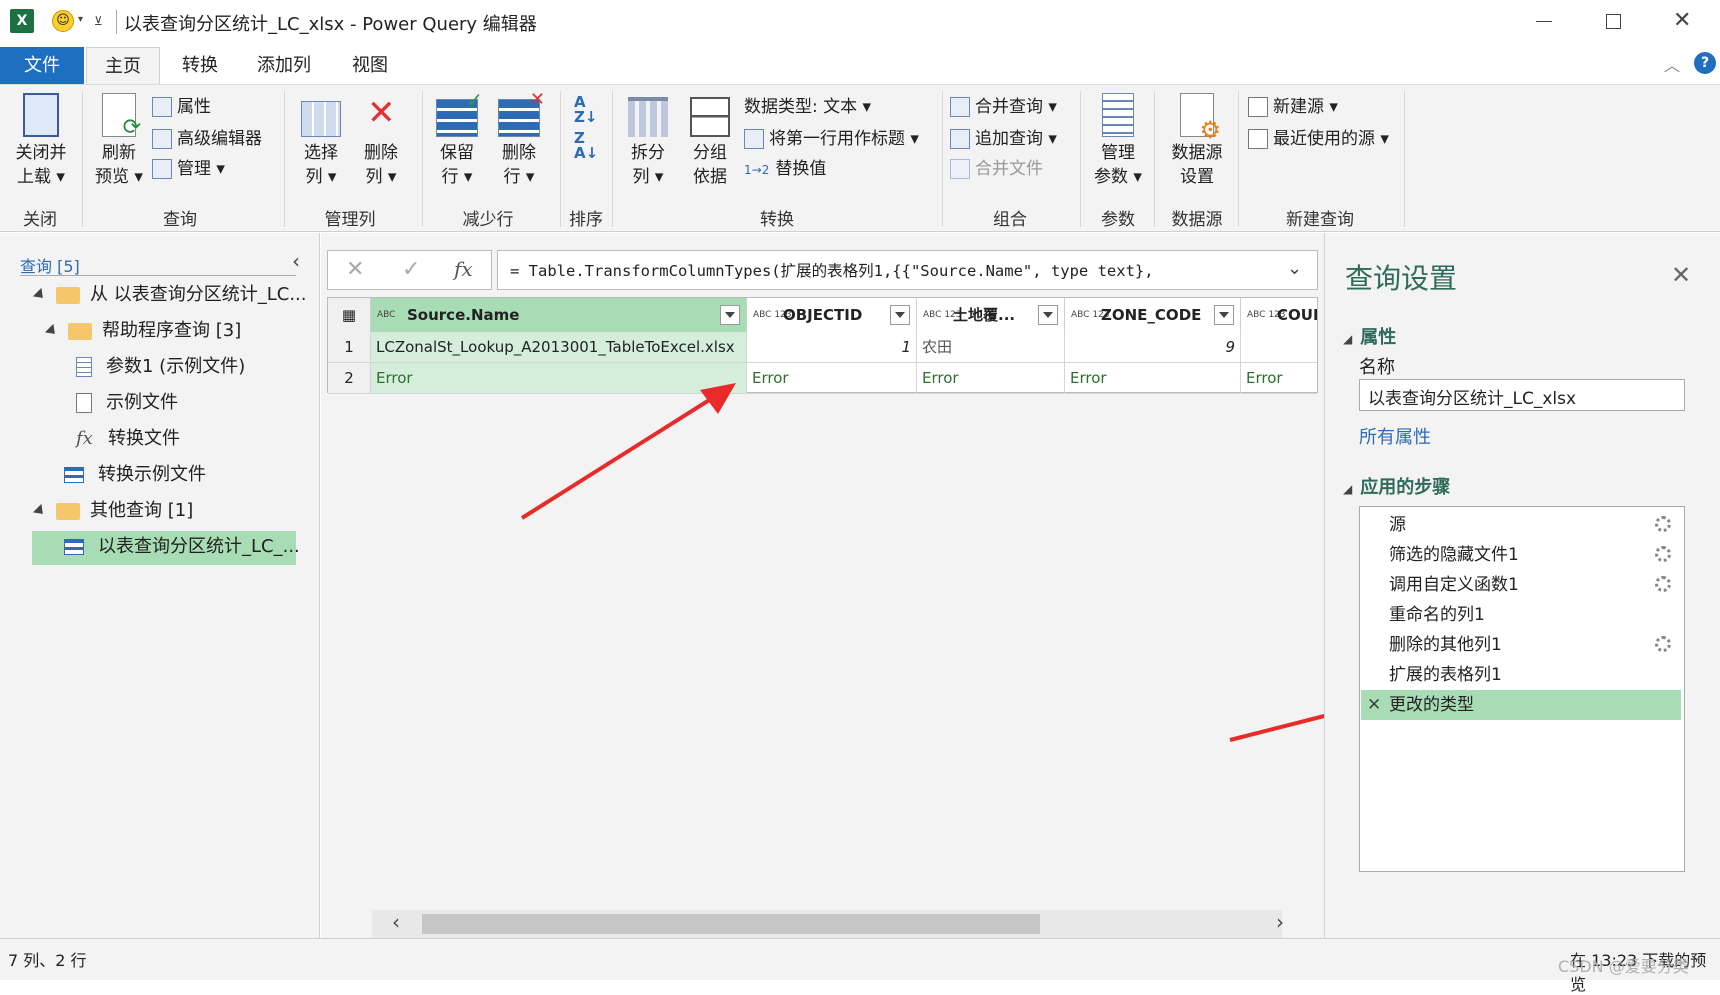 Image resolution: width=1720 pixels, height=995 pixels. I want to click on query-settings-title: 查询设置, so click(1401, 278).